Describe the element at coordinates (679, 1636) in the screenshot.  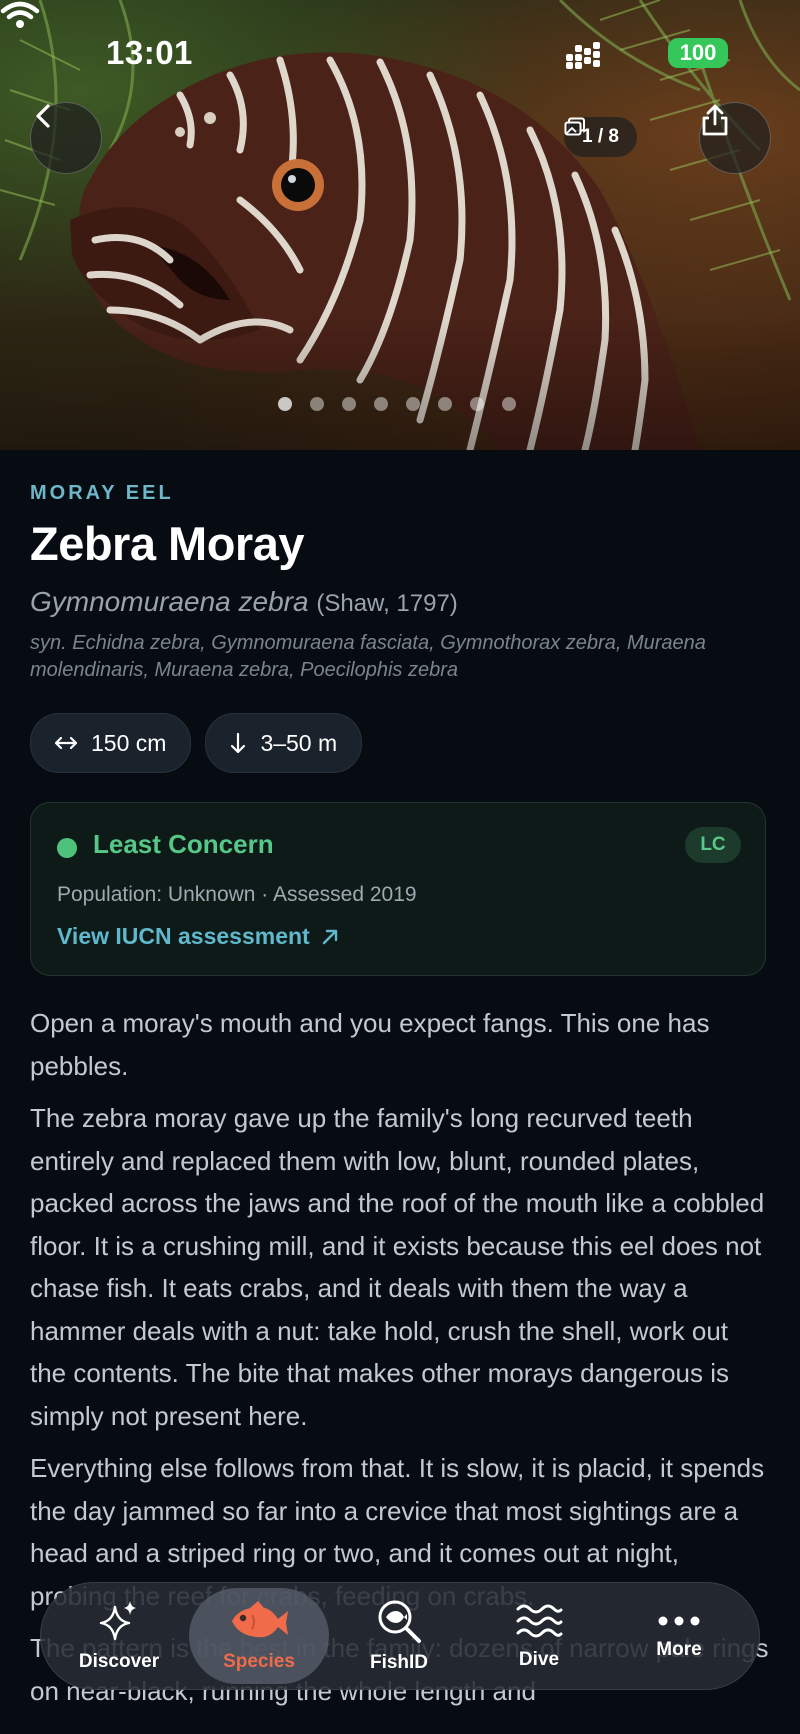
I see `tab-more: More` at that location.